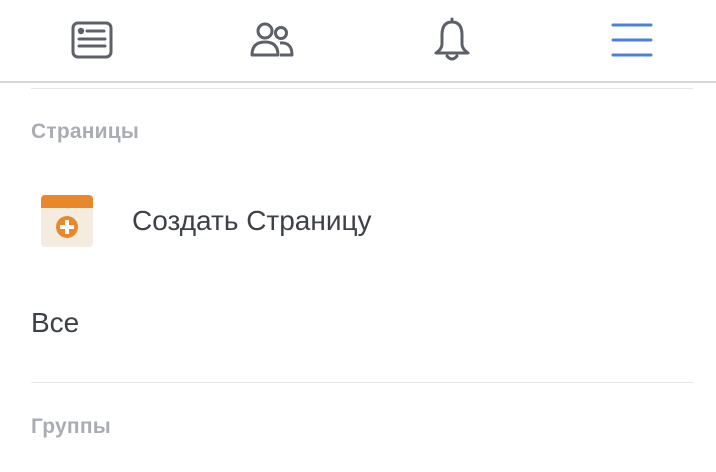 This screenshot has height=472, width=716. I want to click on all-pages-label: Все, so click(55, 322).